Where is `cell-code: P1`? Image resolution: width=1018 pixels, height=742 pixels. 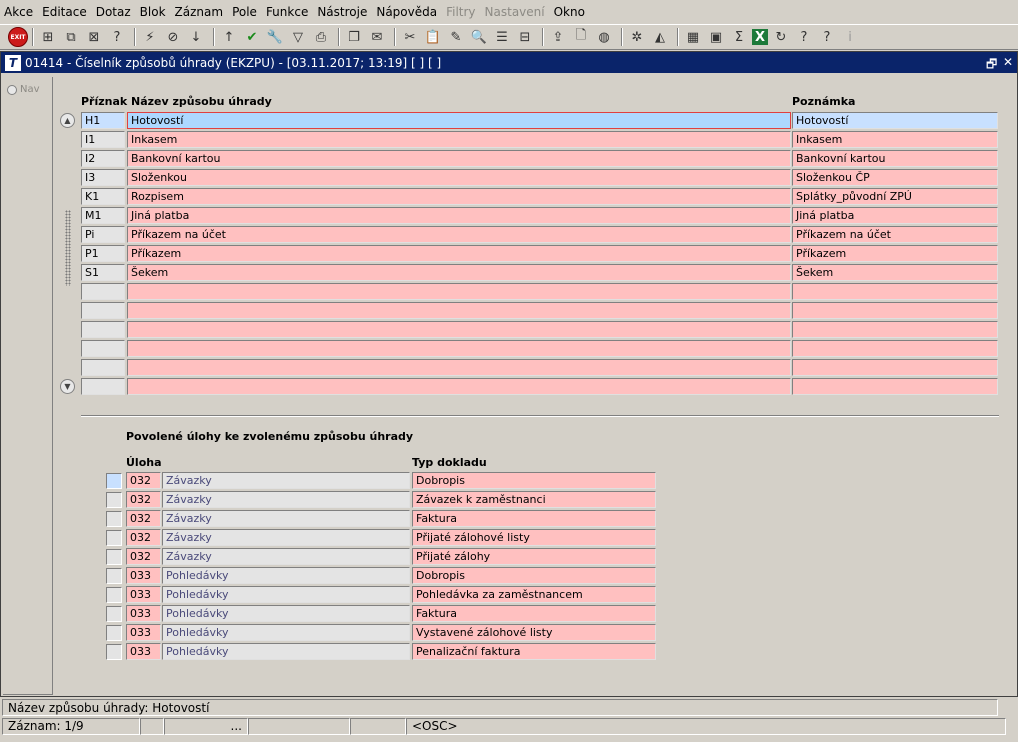 cell-code: P1 is located at coordinates (103, 253).